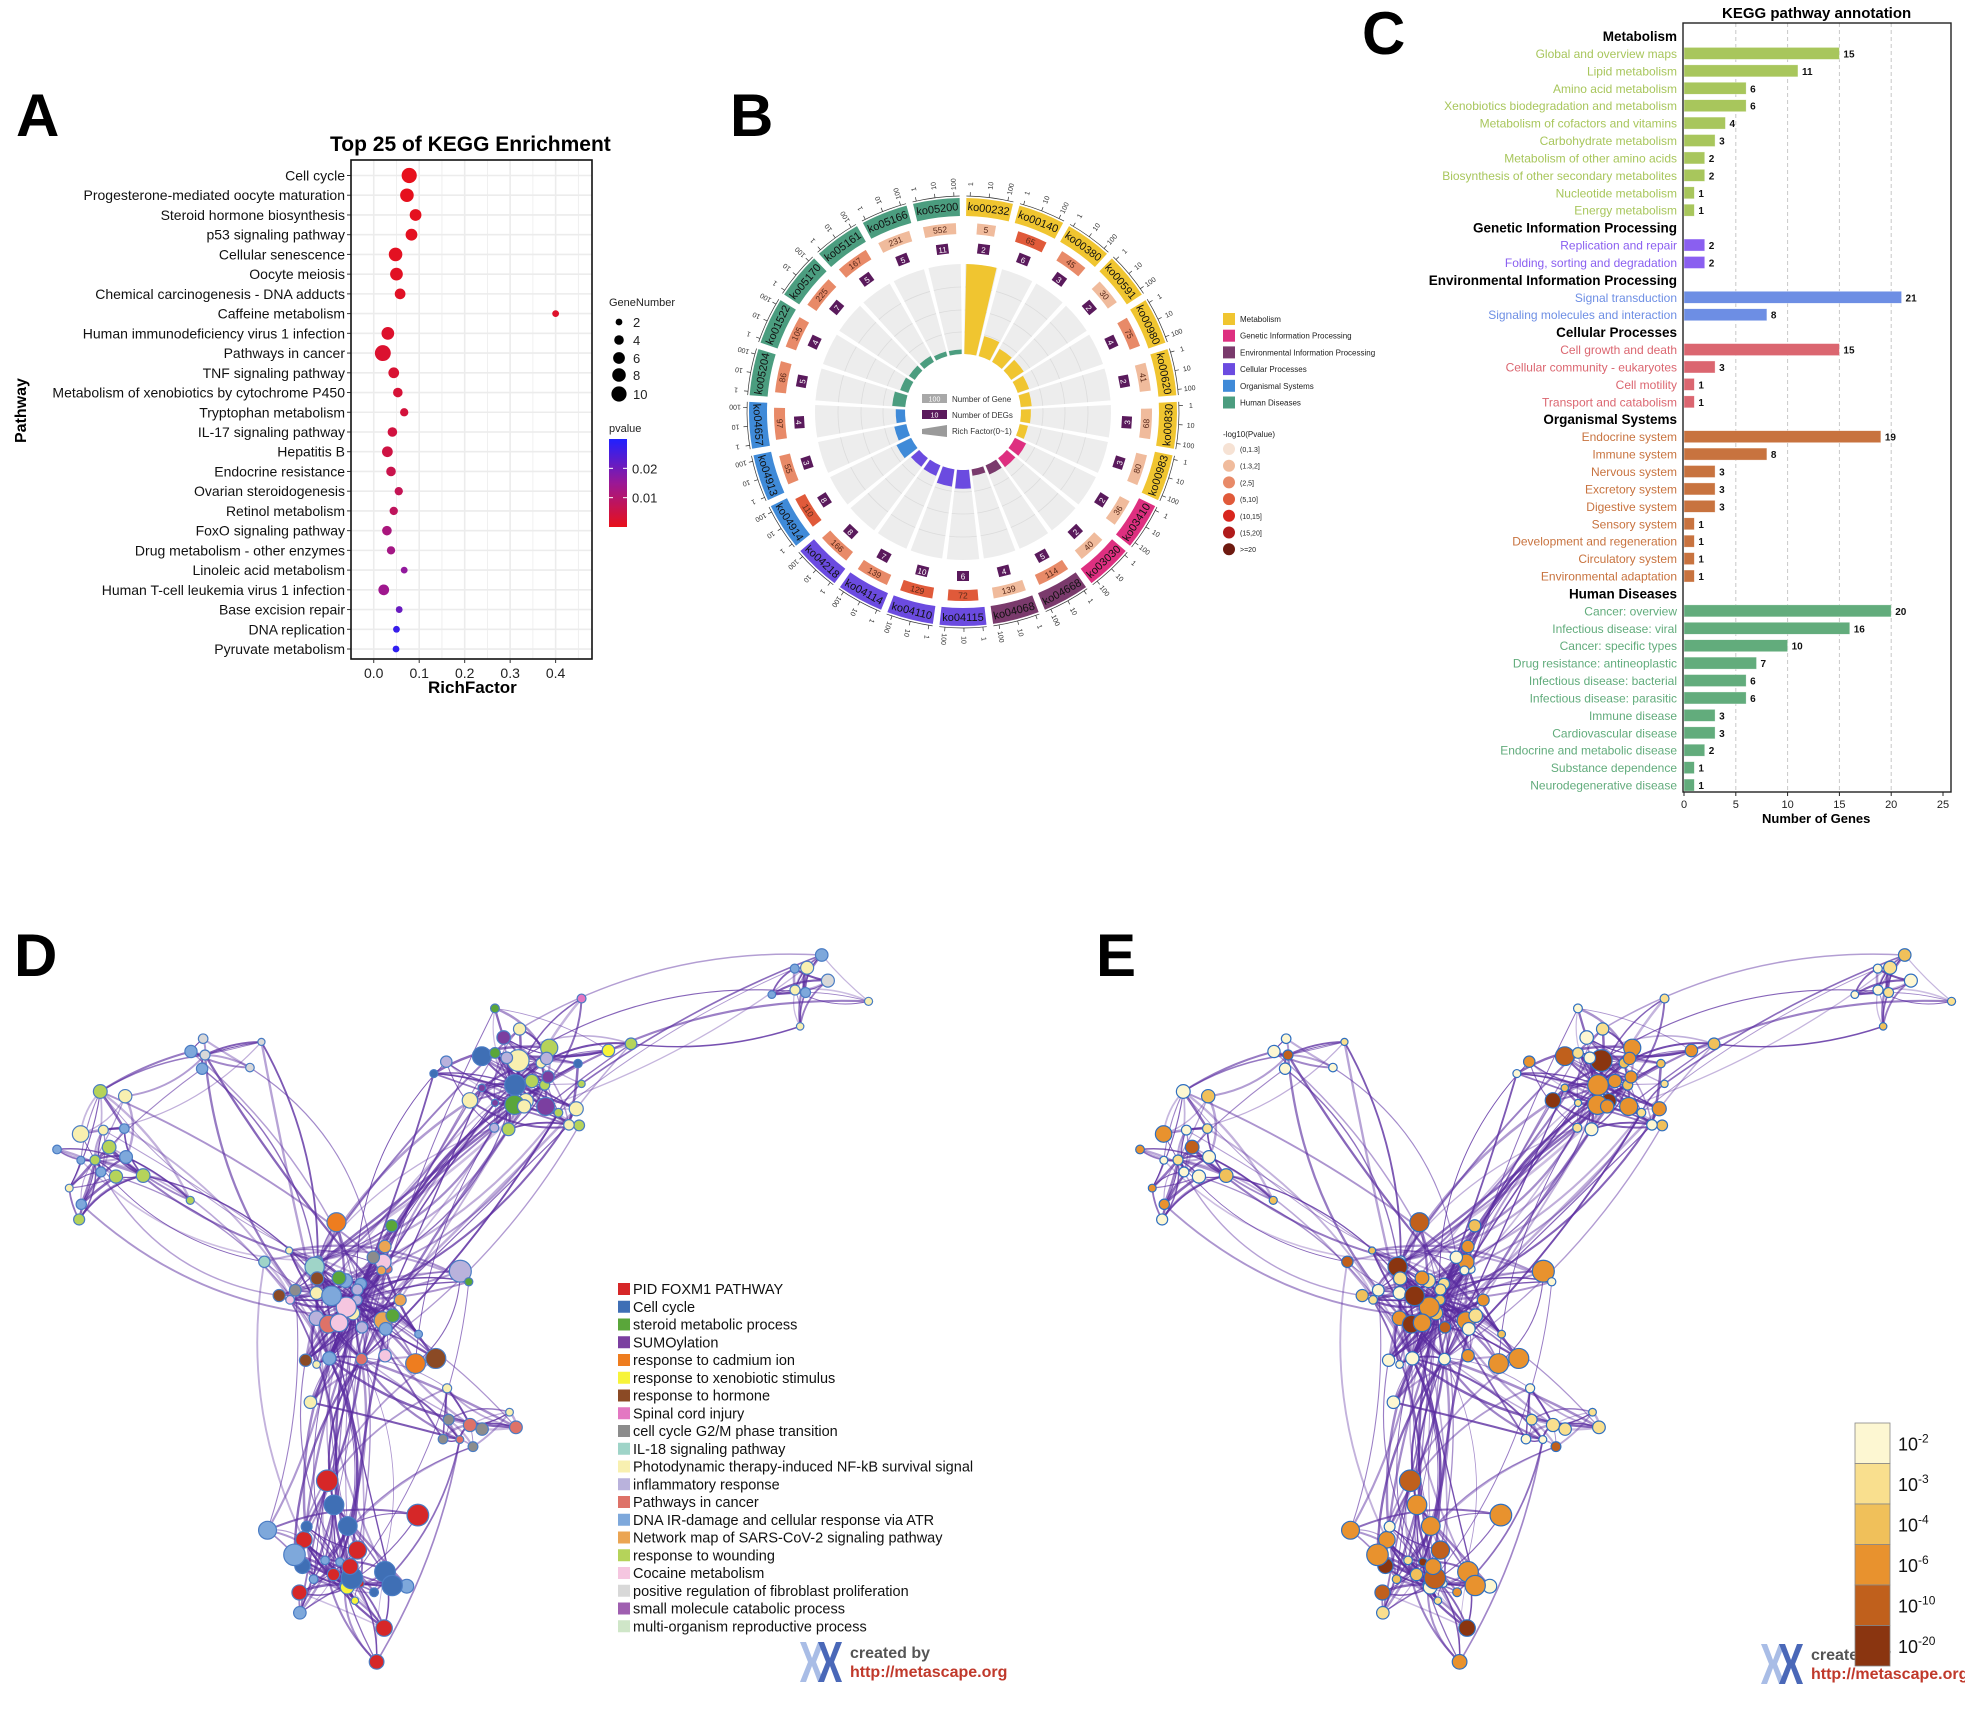 This screenshot has height=1709, width=1965. What do you see at coordinates (1646, 385) in the screenshot?
I see `category-label: Cell motility` at bounding box center [1646, 385].